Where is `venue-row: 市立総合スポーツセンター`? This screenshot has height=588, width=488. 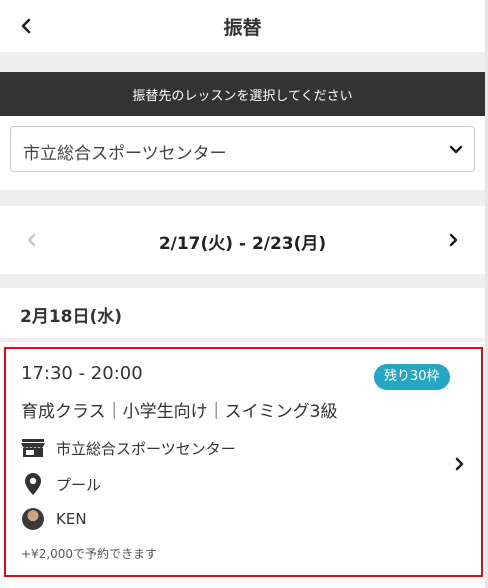 venue-row: 市立総合スポーツセンター is located at coordinates (128, 448).